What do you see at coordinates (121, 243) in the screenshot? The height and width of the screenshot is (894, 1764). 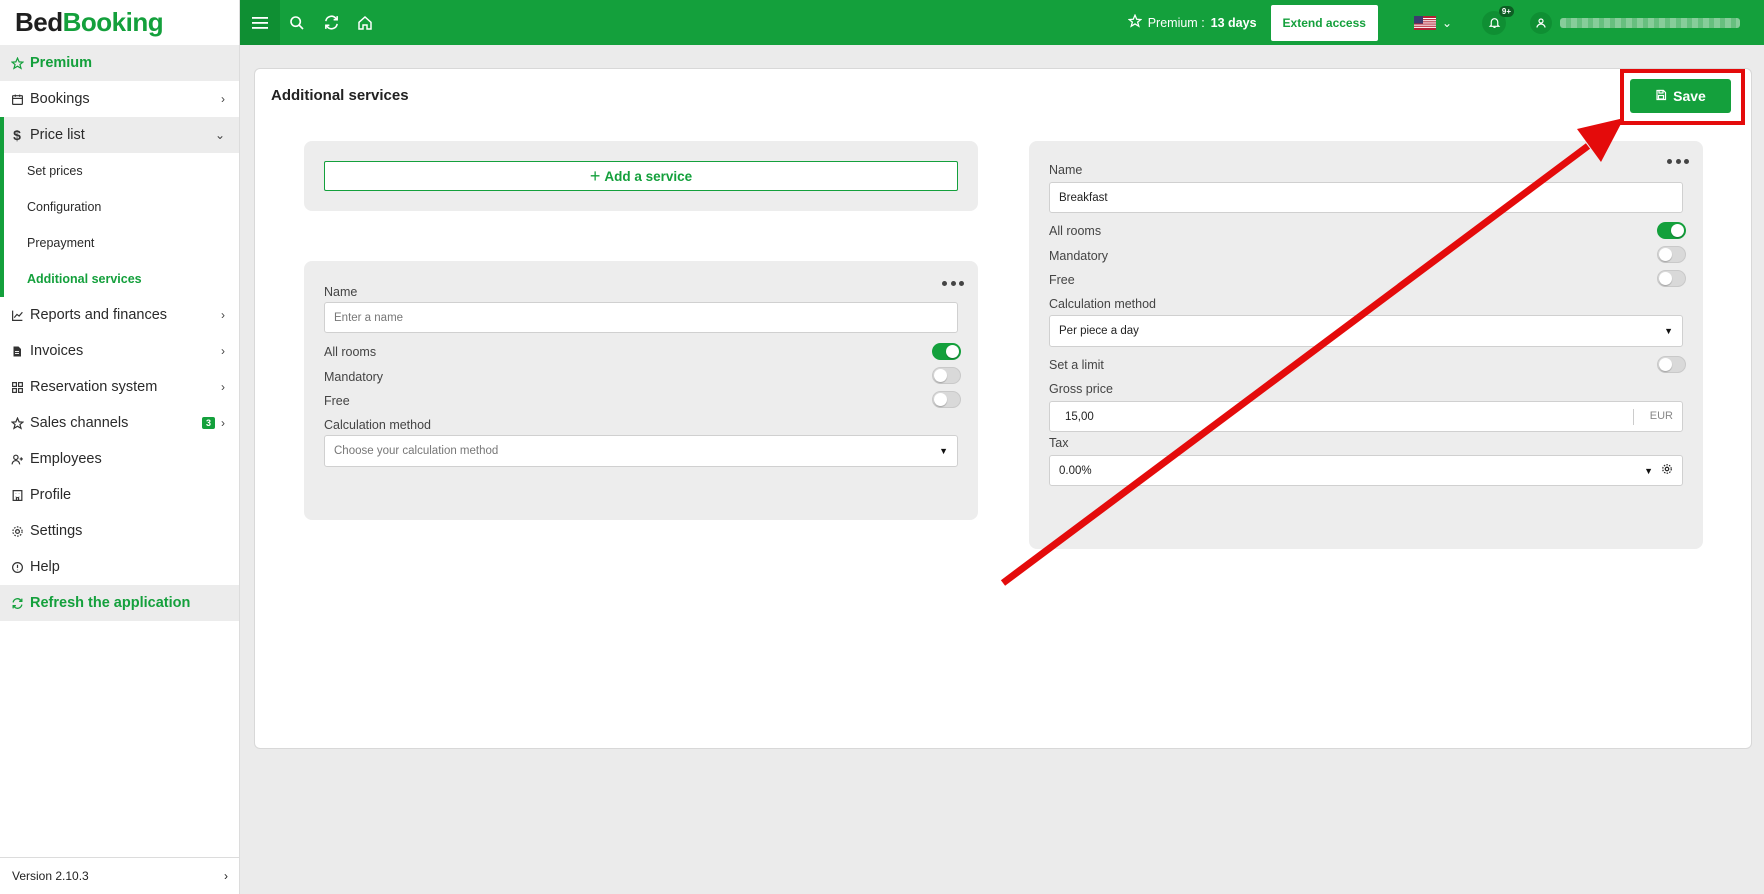 I see `sidebar-subitem-prepayment: Prepayment` at bounding box center [121, 243].